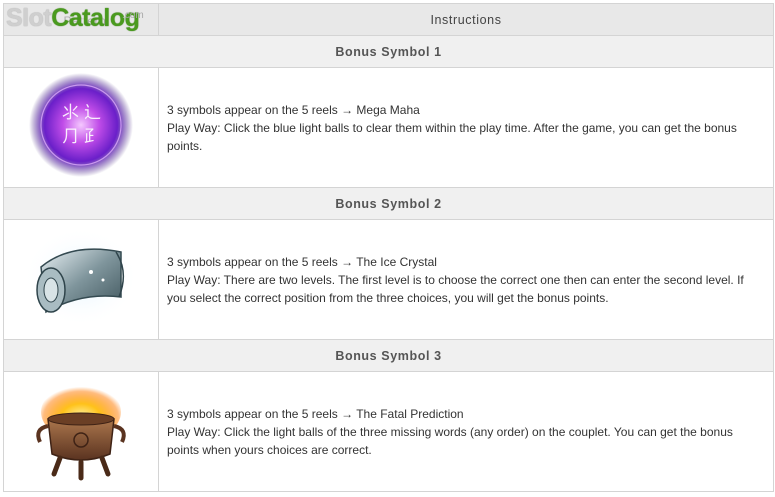 The width and height of the screenshot is (775, 497). I want to click on purple-orb-icon: ⺢ ⻌ ⺆ ⺪, so click(81, 125).